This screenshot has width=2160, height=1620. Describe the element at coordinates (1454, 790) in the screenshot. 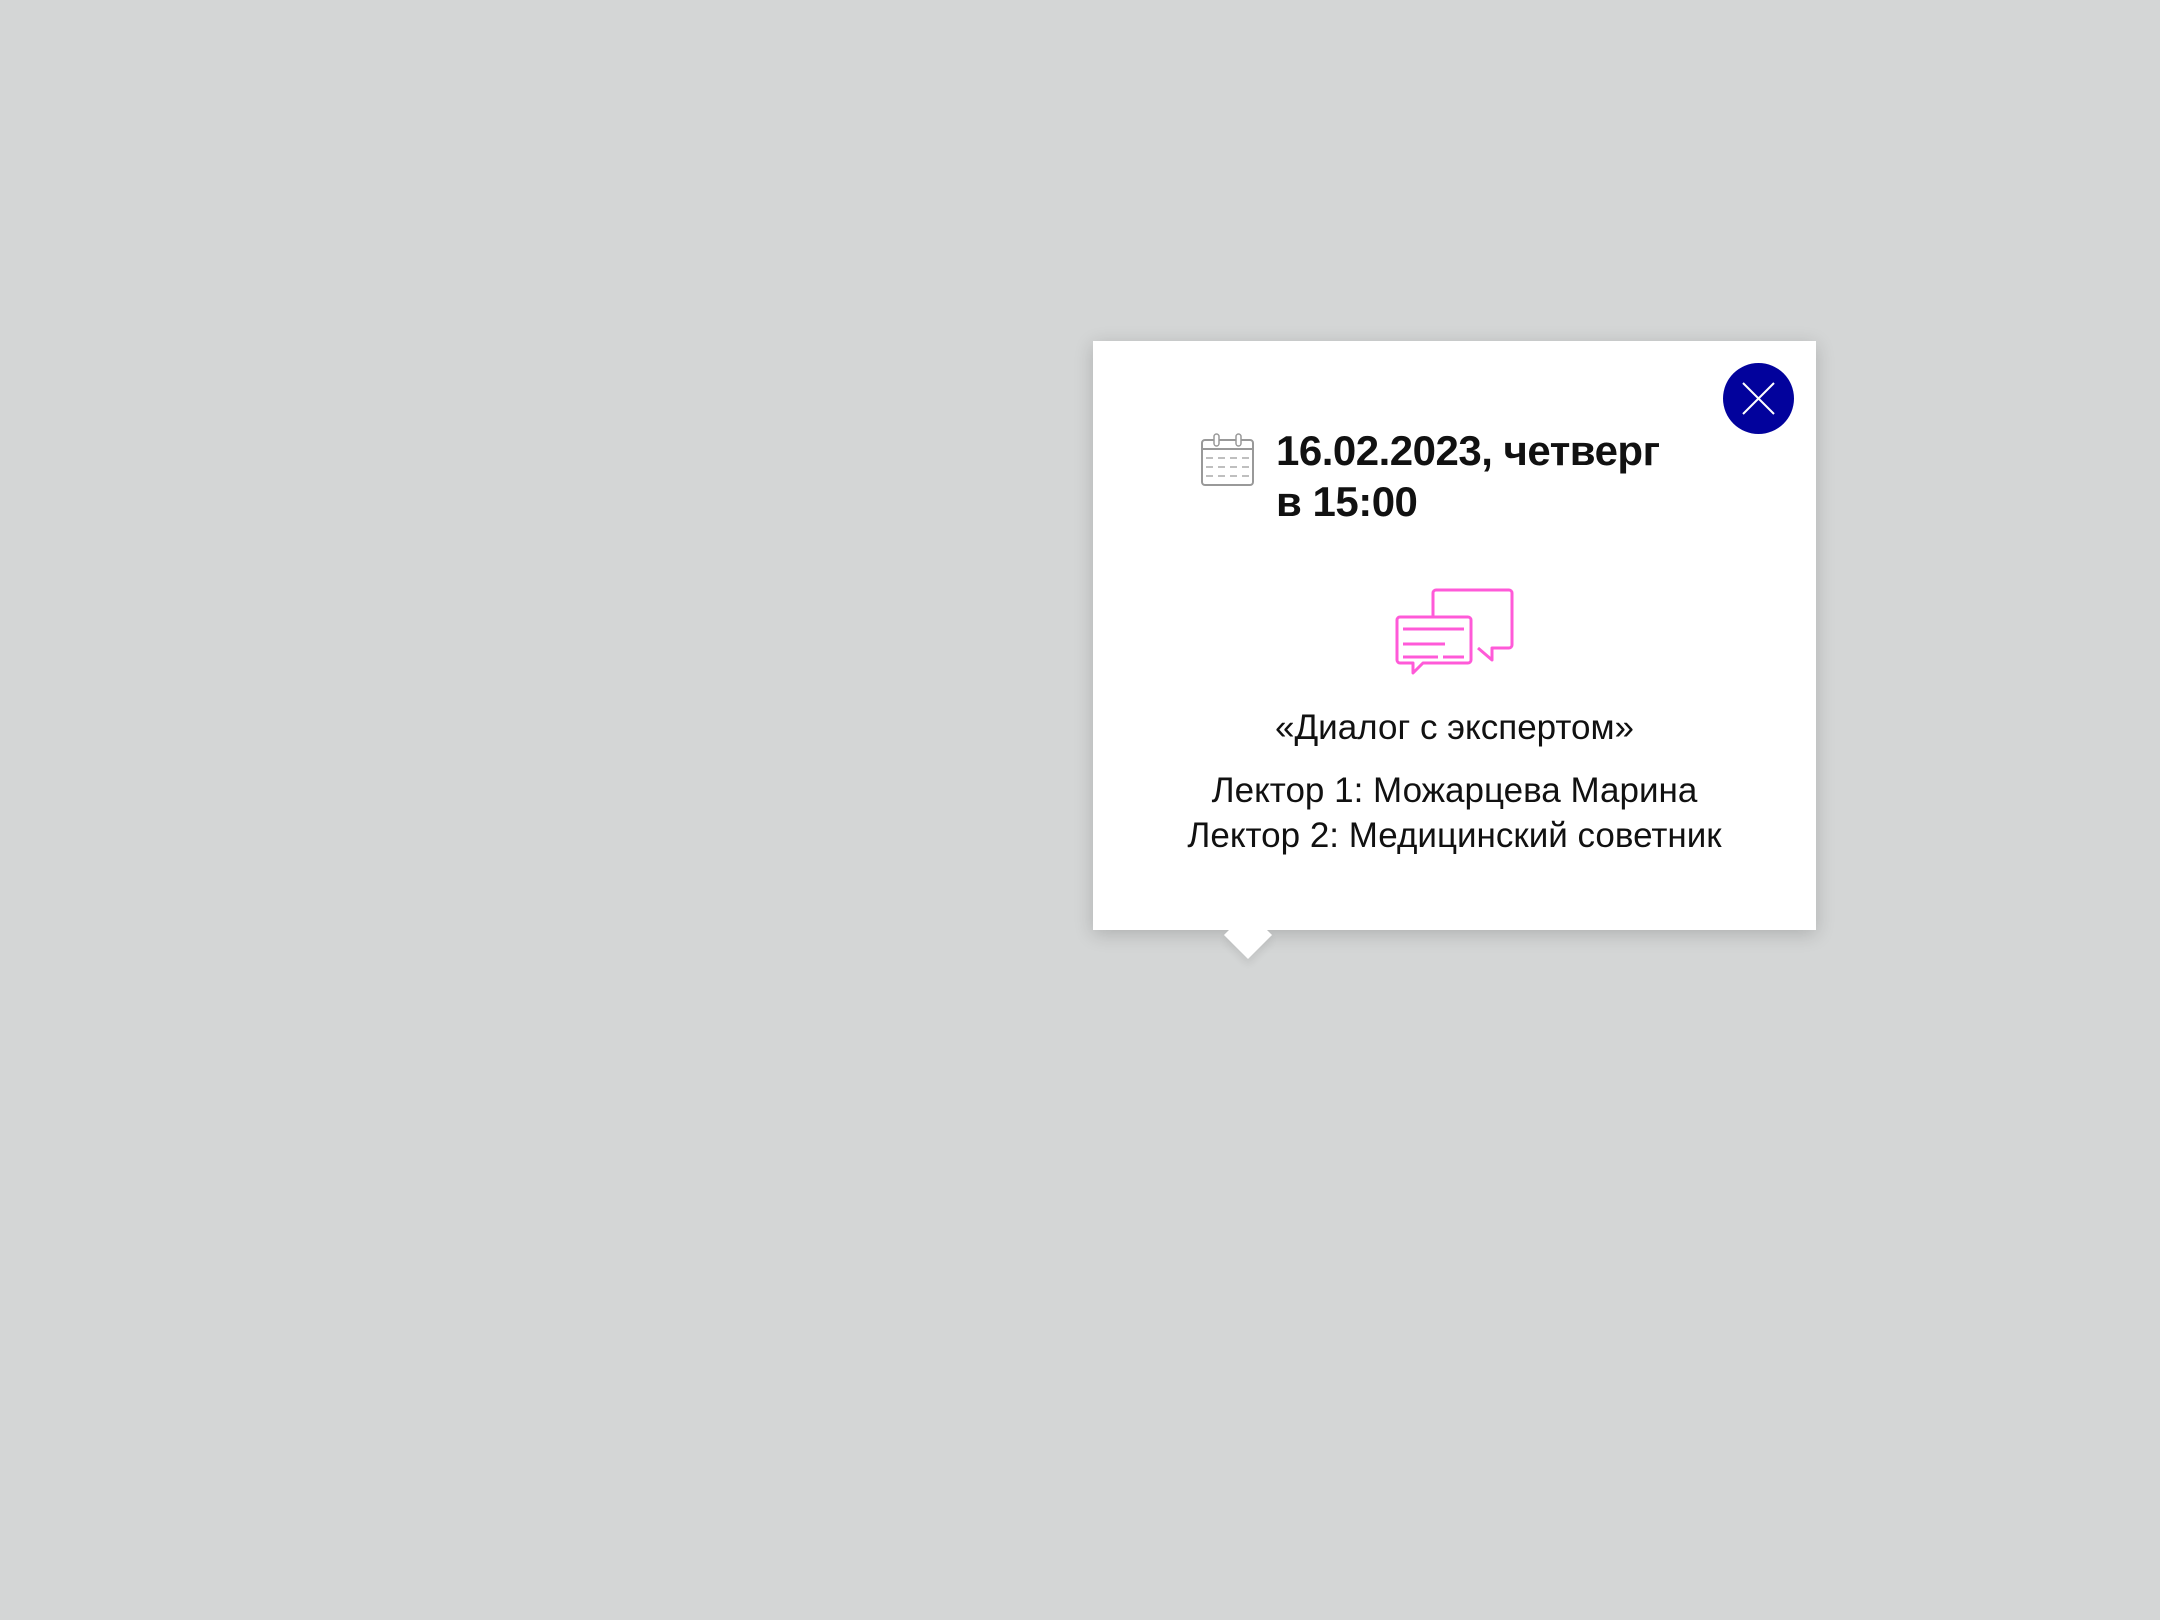

I see `lecturer-1: Лектор 1: Можарцева Марина` at that location.